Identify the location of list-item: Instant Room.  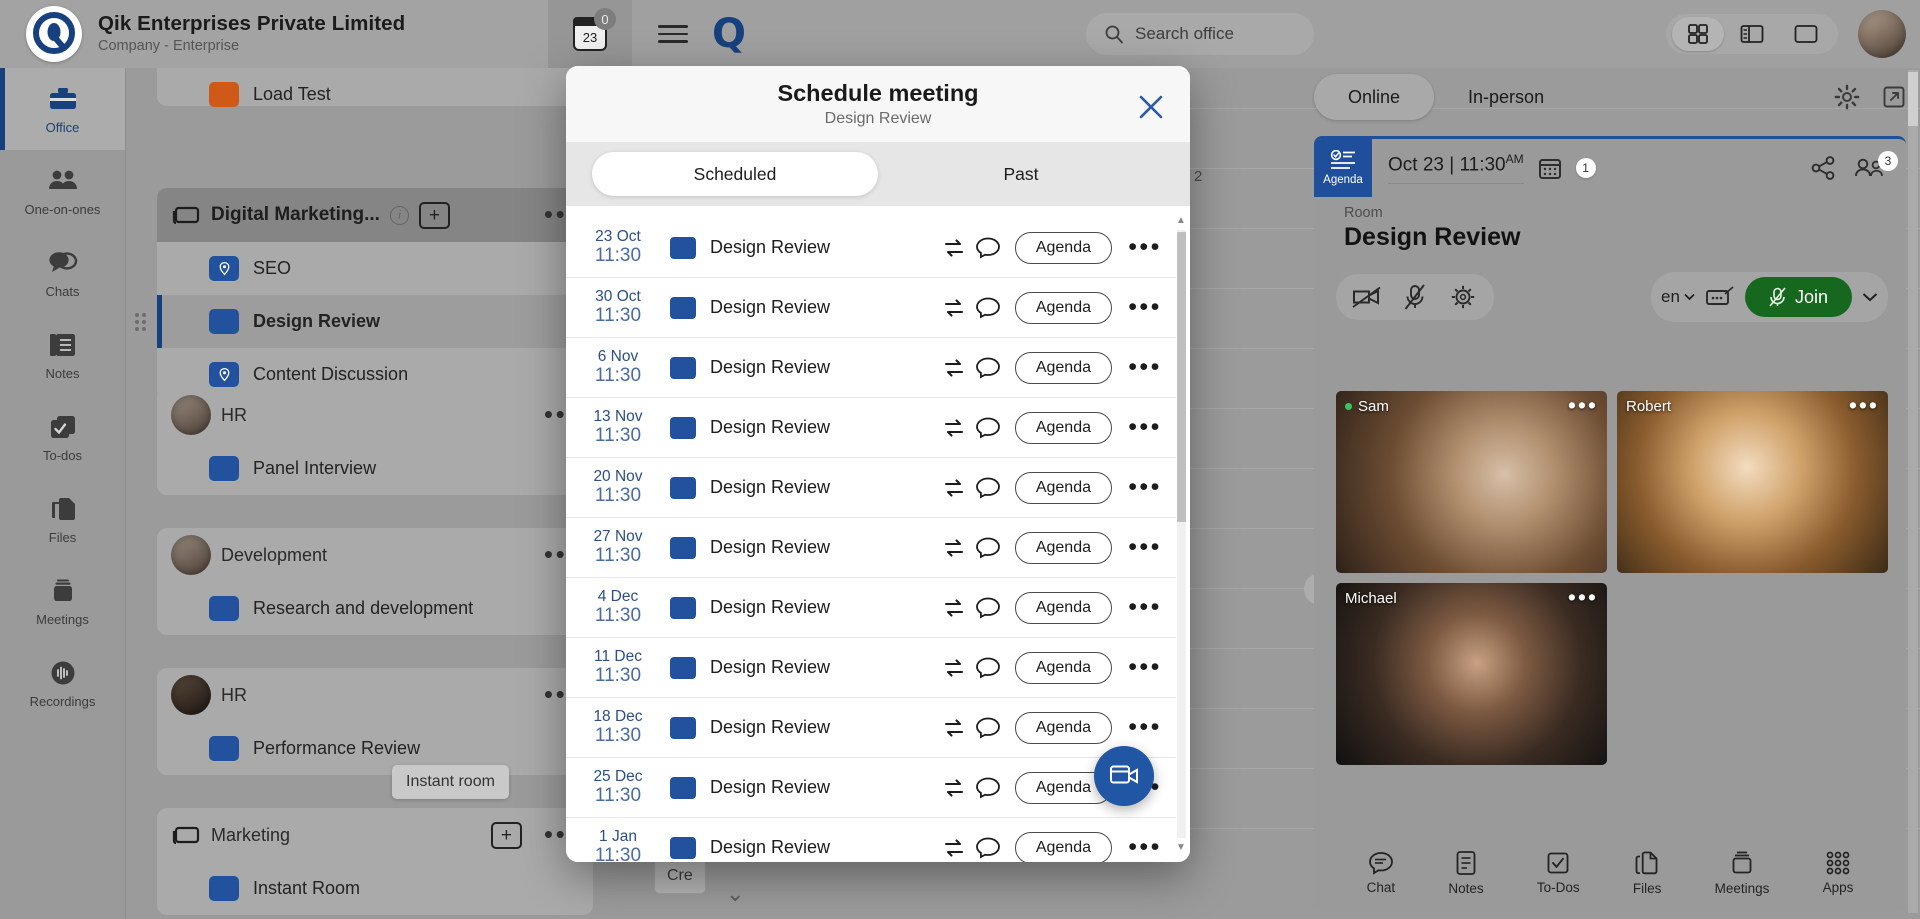
(375, 888).